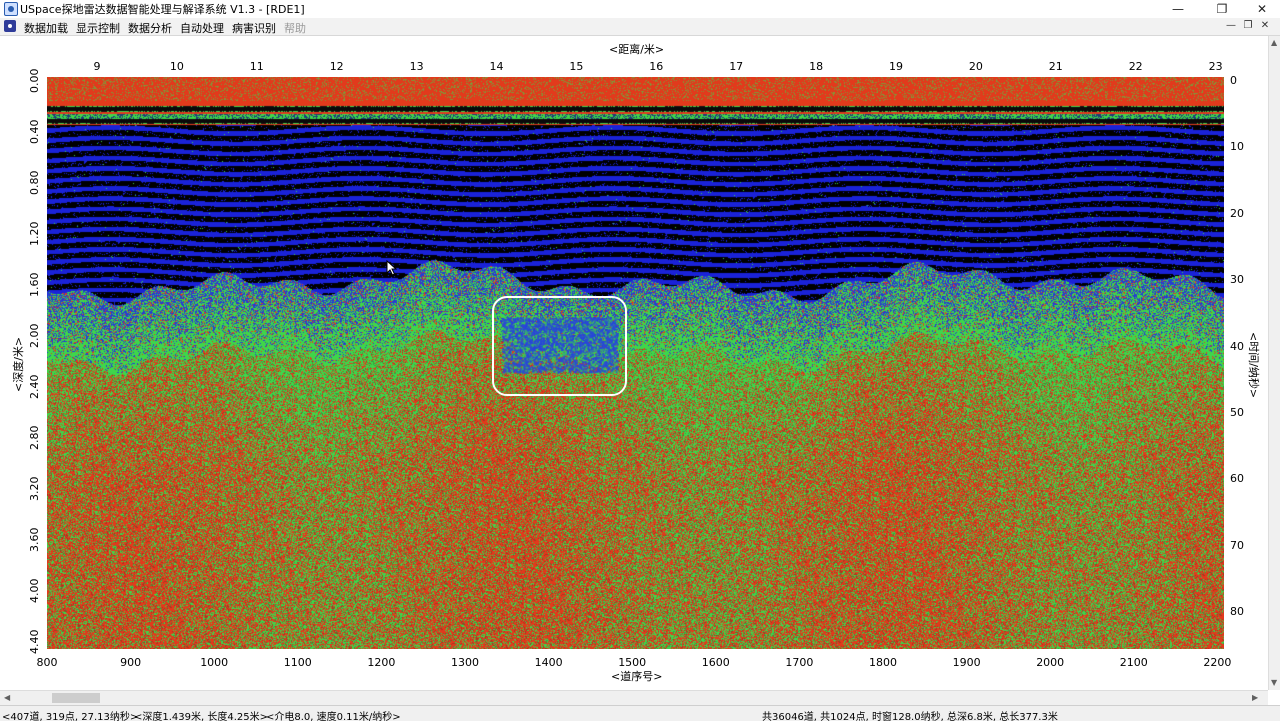 Image resolution: width=1280 pixels, height=723 pixels. I want to click on maximize-button: ❐, so click(1222, 9).